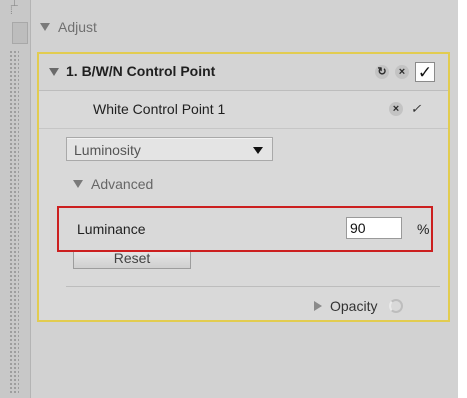  Describe the element at coordinates (245, 229) in the screenshot. I see `luminance-row: Luminance 90 %` at that location.